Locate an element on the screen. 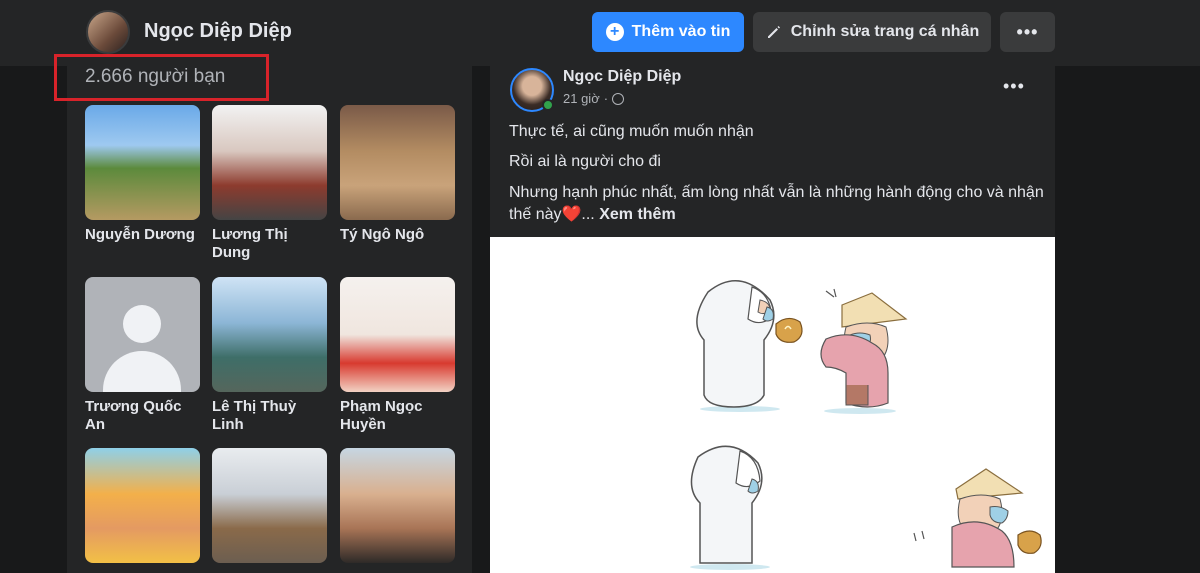 This screenshot has height=573, width=1200. friend-tile: Nguyễn Dương is located at coordinates (142, 174).